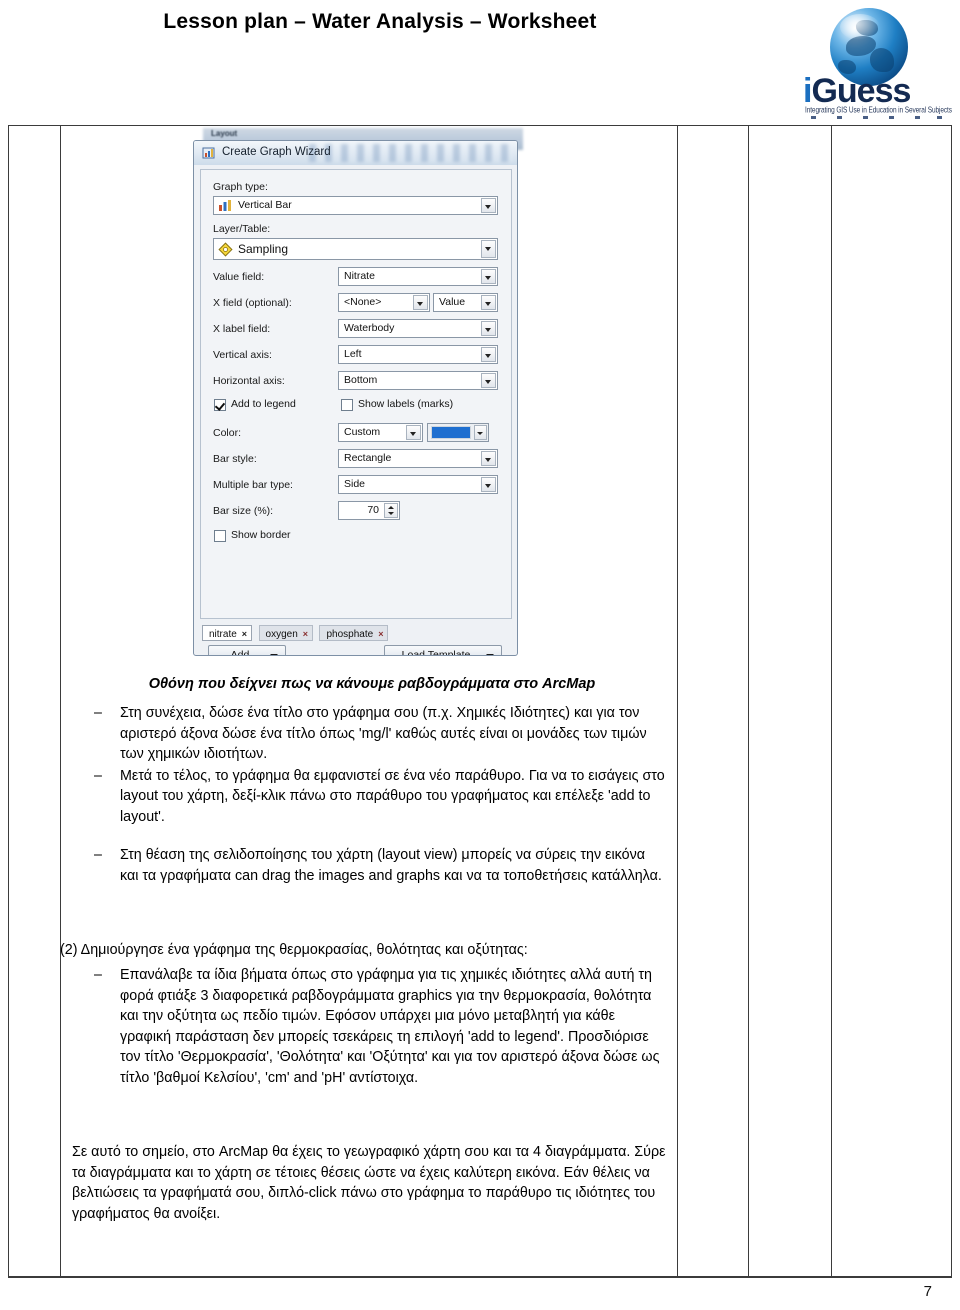  What do you see at coordinates (927, 1291) in the screenshot?
I see `page-number: 7` at bounding box center [927, 1291].